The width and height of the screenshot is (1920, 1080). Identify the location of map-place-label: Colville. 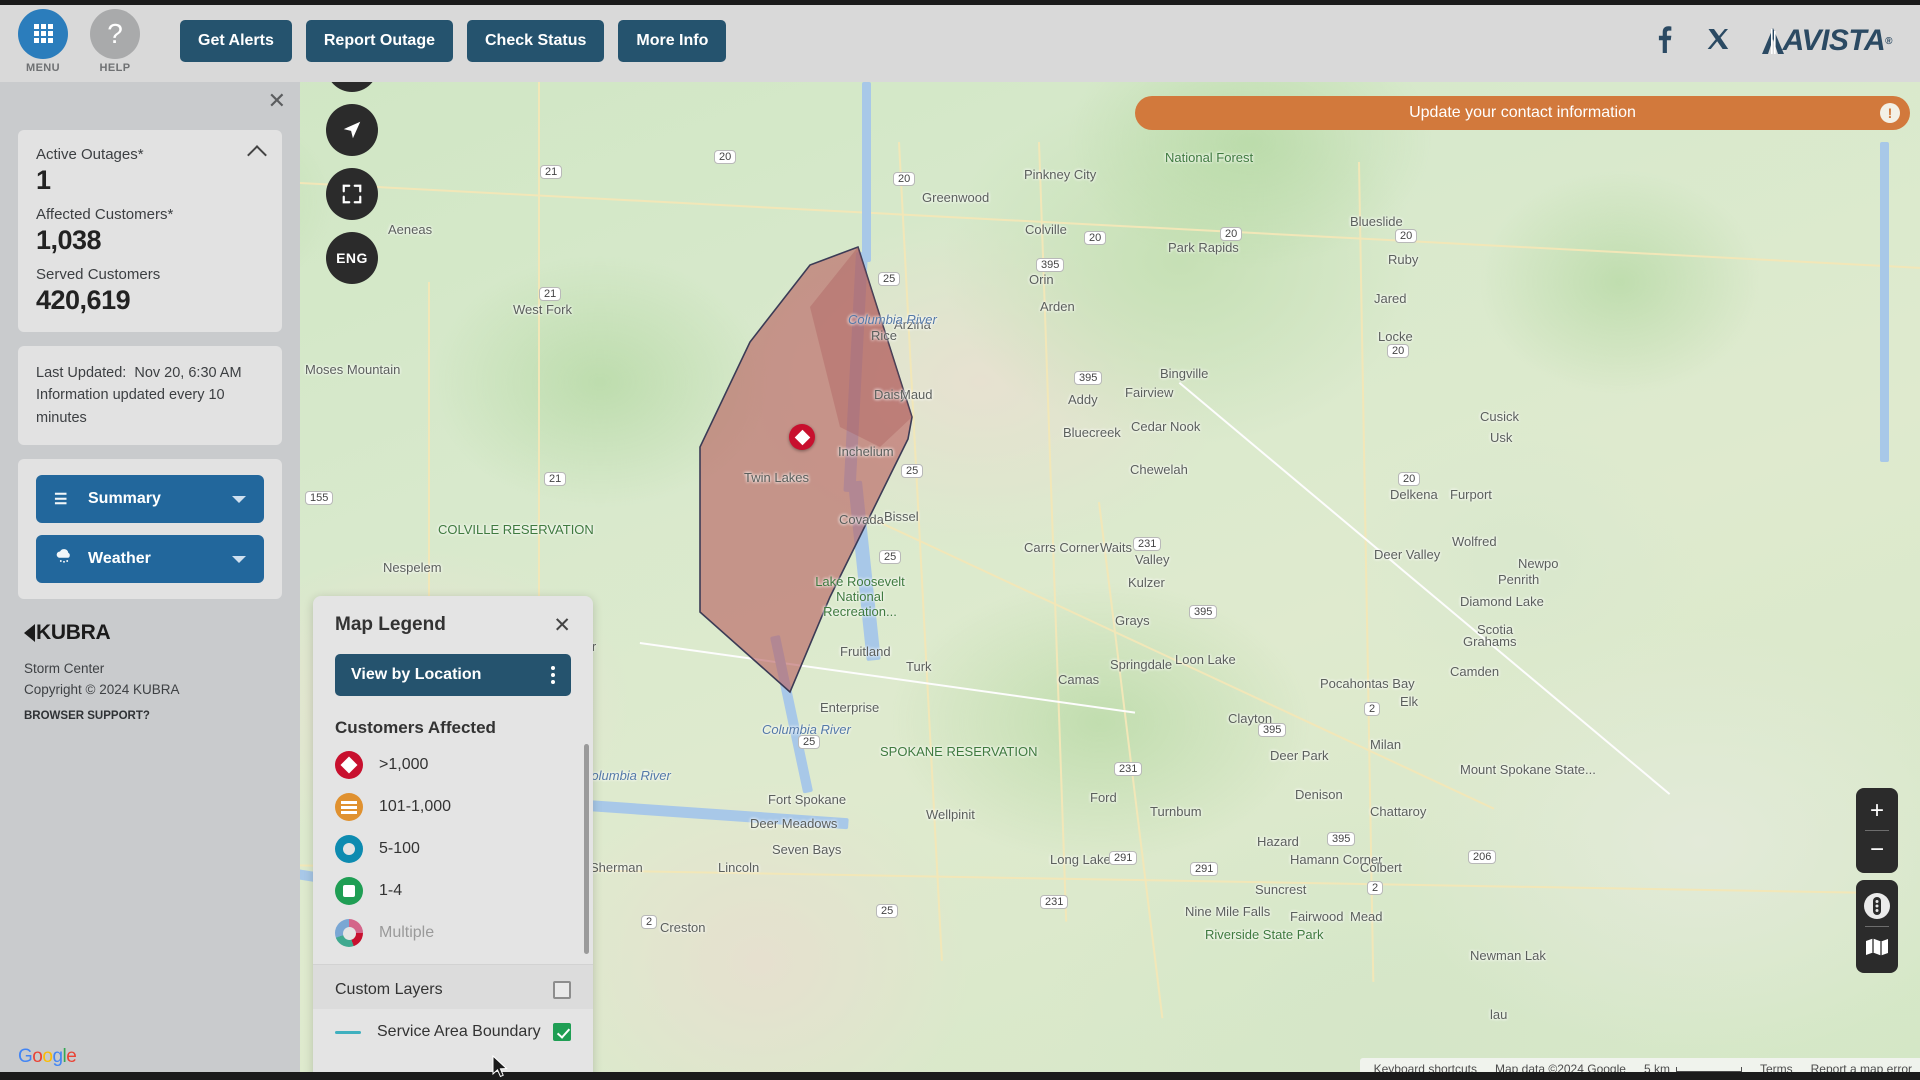
(1046, 229).